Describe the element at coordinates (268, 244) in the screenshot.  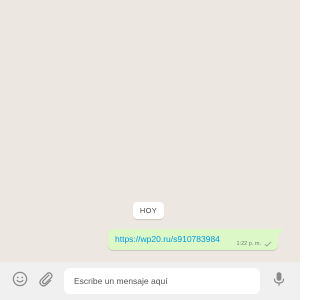
I see `single-check-icon` at that location.